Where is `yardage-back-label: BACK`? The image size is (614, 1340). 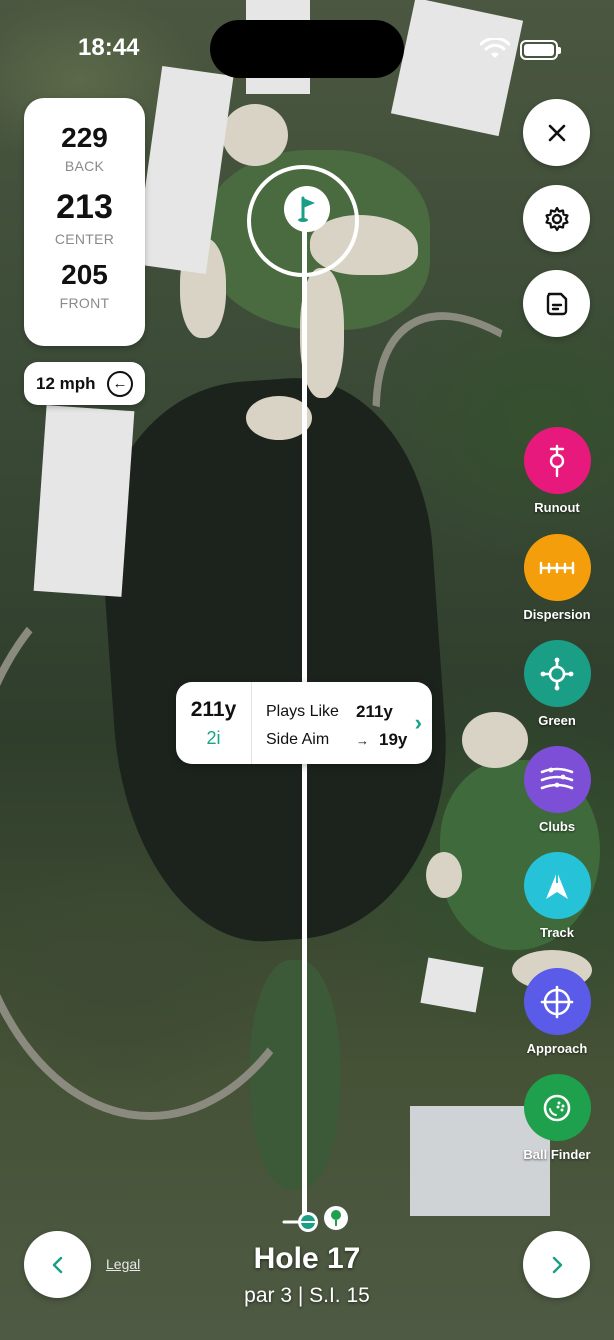
yardage-back-label: BACK is located at coordinates (84, 166).